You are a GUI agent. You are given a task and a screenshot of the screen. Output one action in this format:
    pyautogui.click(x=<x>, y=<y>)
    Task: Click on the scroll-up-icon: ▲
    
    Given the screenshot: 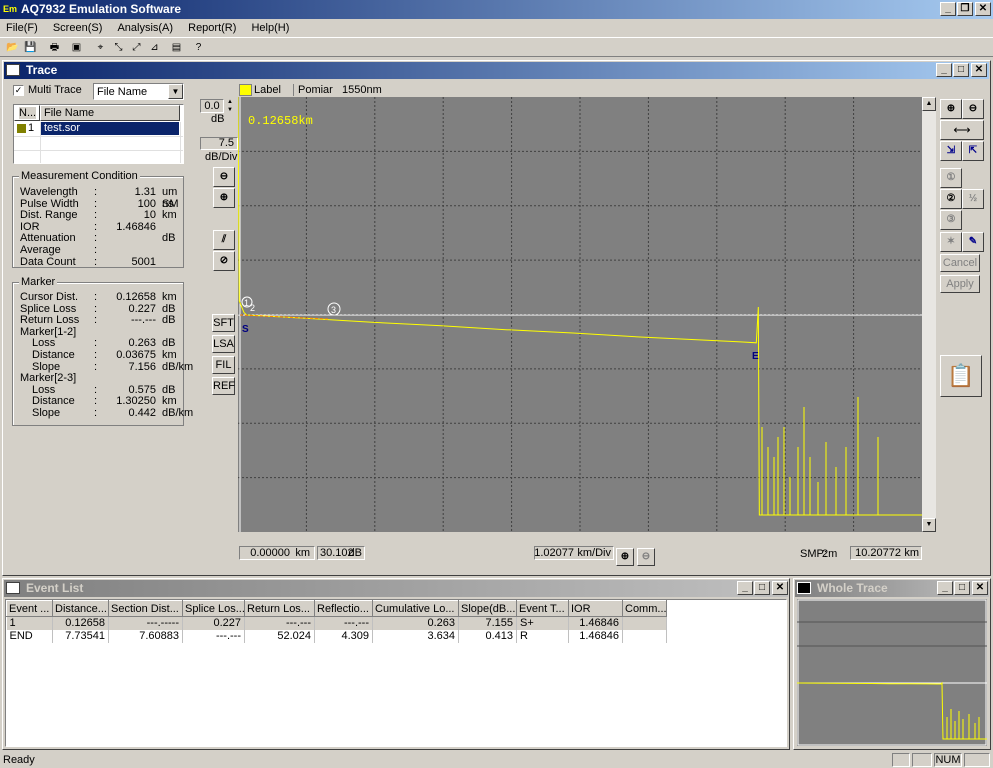 What is the action you would take?
    pyautogui.click(x=929, y=104)
    